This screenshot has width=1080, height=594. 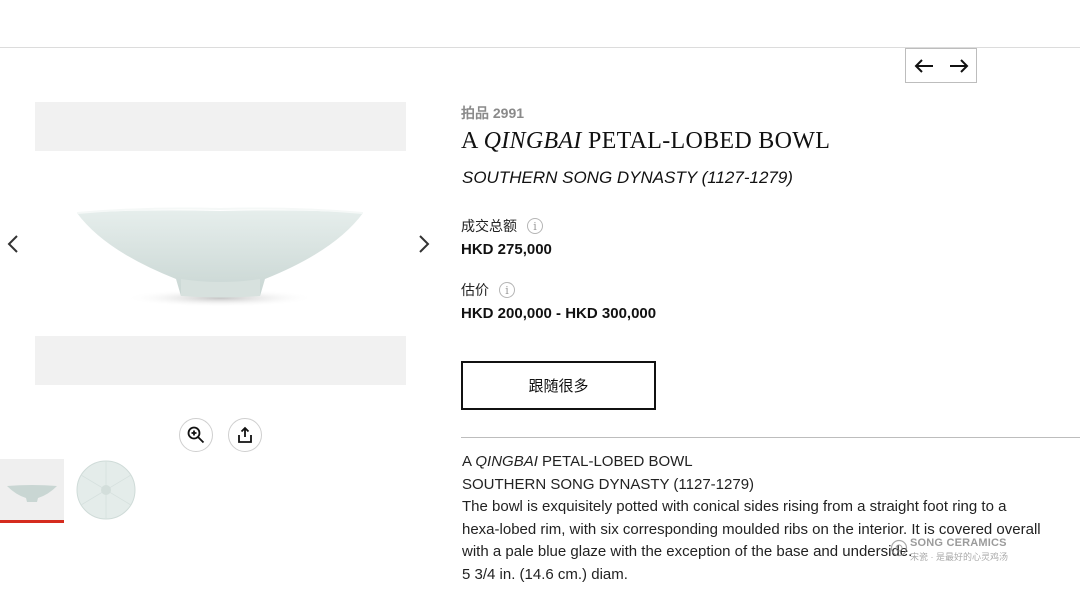 What do you see at coordinates (32, 521) in the screenshot?
I see `active-thumbnail-indicator` at bounding box center [32, 521].